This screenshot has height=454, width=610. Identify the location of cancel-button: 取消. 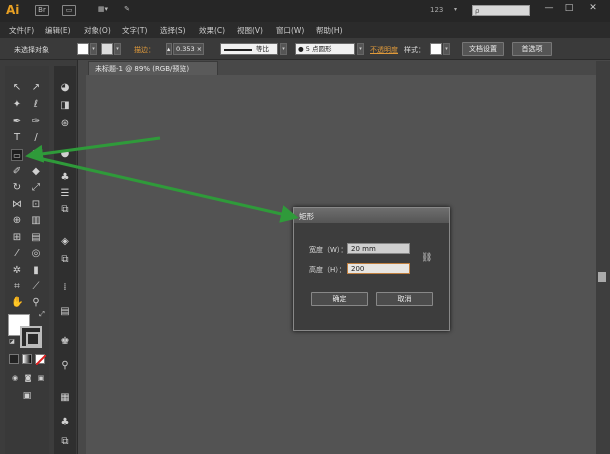
(404, 299).